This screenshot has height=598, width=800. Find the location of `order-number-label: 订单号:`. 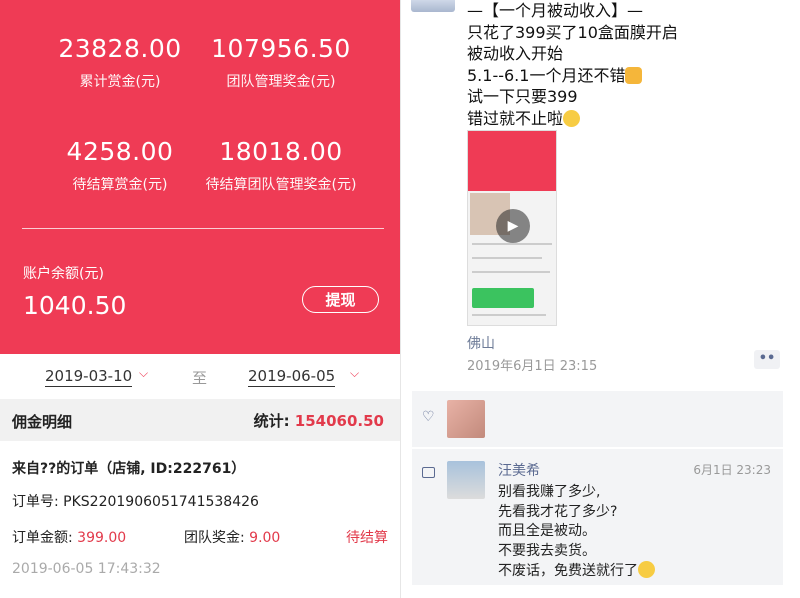

order-number-label: 订单号: is located at coordinates (38, 502).